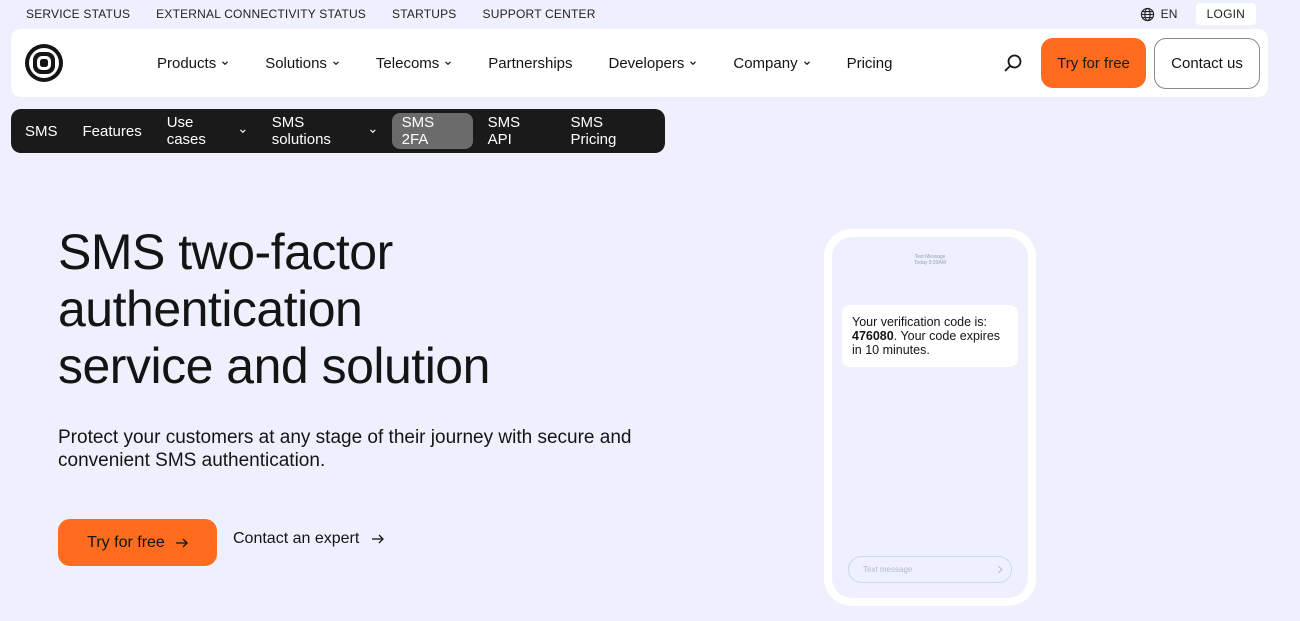  I want to click on search-icon, so click(1013, 63).